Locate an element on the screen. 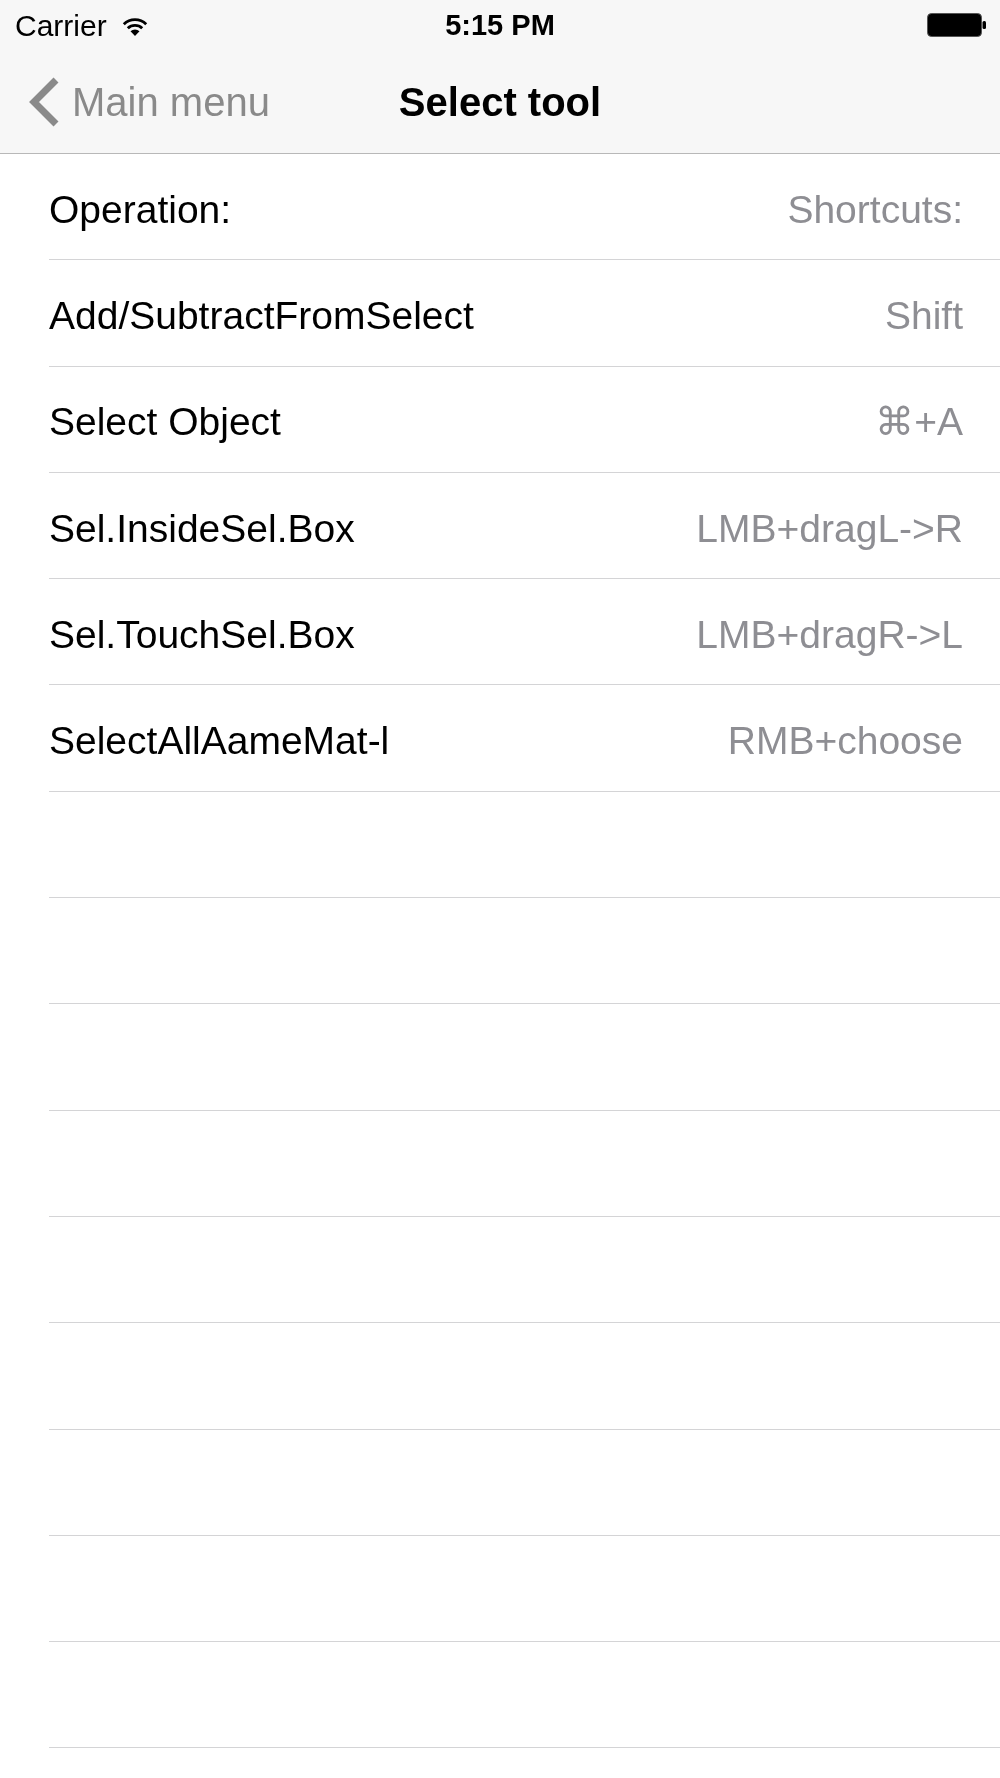 This screenshot has width=1000, height=1778. shortcut-label: RMB+choose is located at coordinates (845, 741).